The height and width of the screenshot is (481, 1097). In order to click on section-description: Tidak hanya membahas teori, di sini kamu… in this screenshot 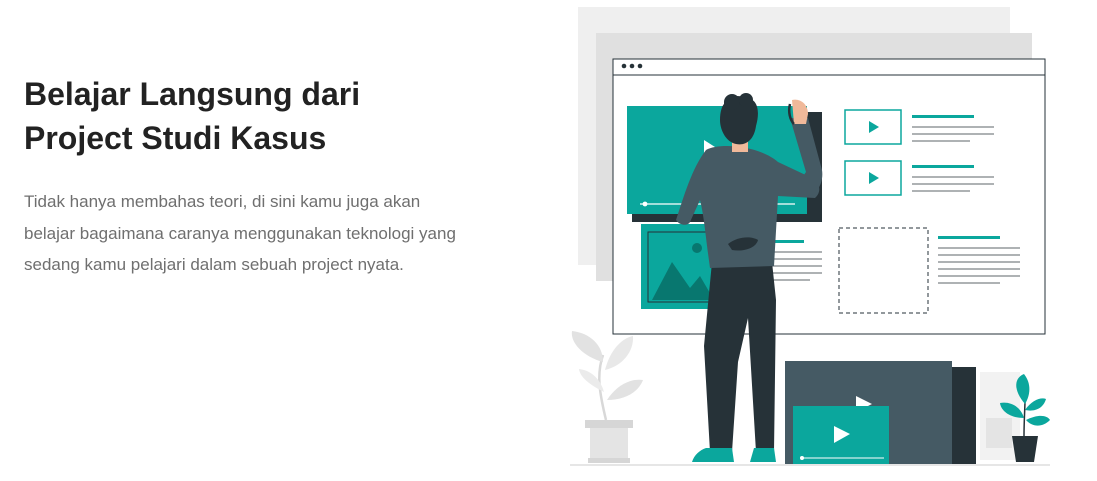, I will do `click(240, 233)`.